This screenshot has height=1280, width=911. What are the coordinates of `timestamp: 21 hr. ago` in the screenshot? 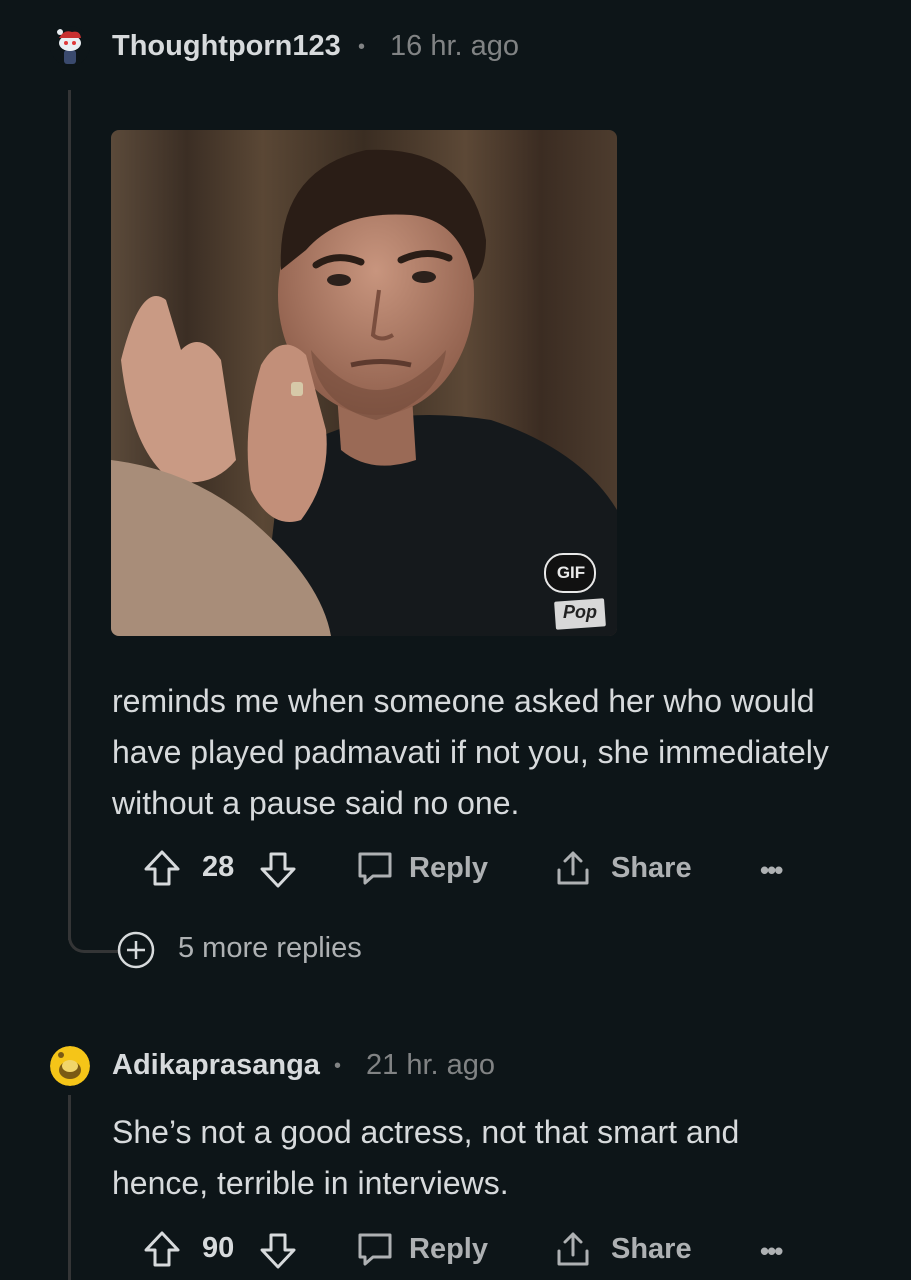 It's located at (430, 1065).